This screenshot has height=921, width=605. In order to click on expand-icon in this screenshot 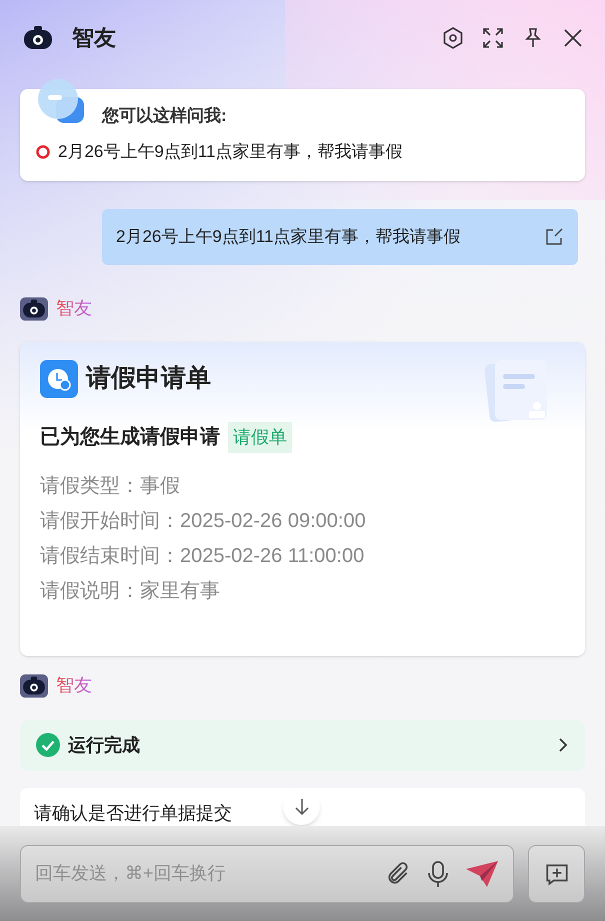, I will do `click(493, 38)`.